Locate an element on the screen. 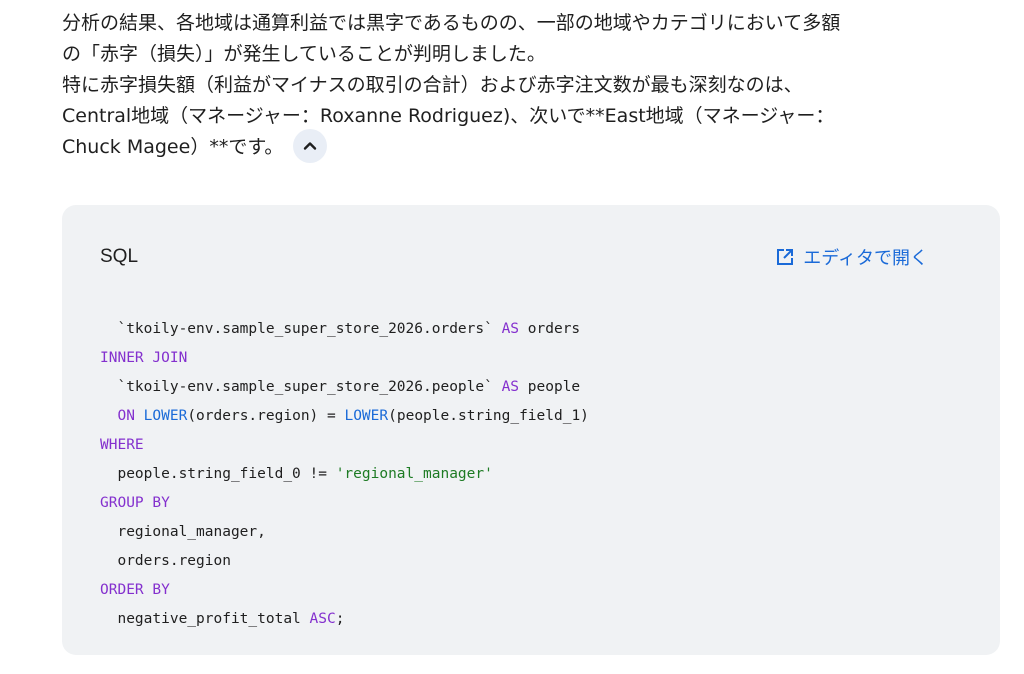 Image resolution: width=1024 pixels, height=674 pixels. code-header: SQL エディタで開く is located at coordinates (514, 257).